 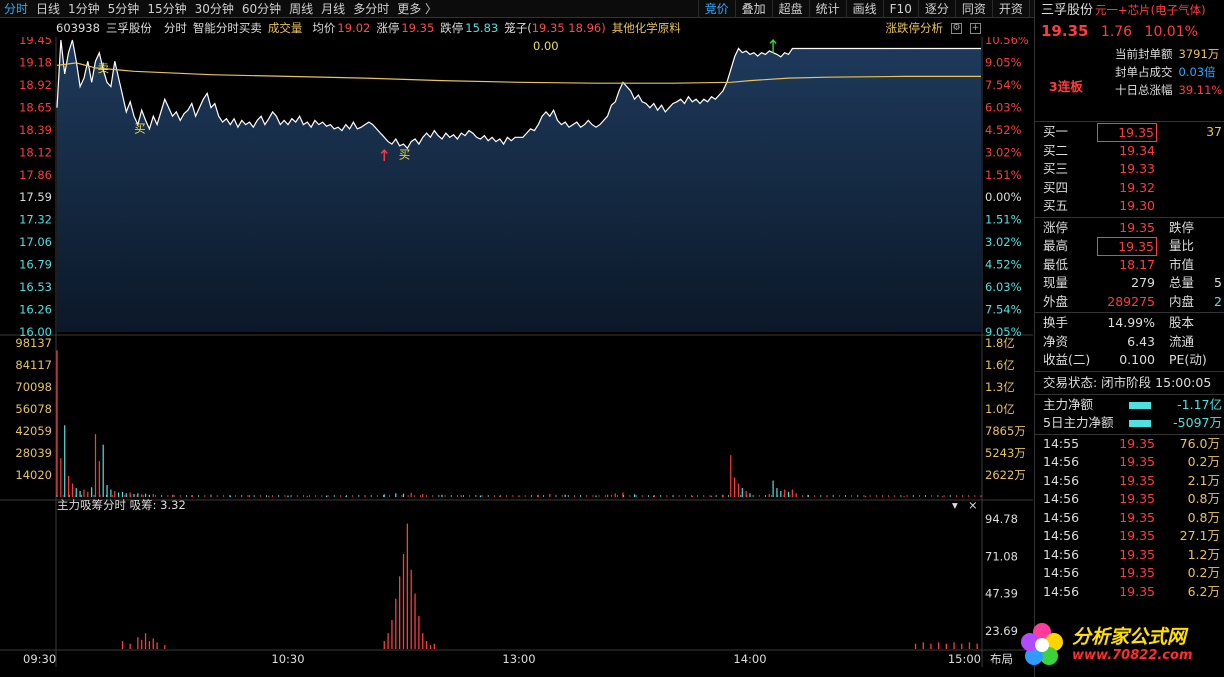 What do you see at coordinates (1001, 594) in the screenshot?
I see `indicator-tick-label: 47.39` at bounding box center [1001, 594].